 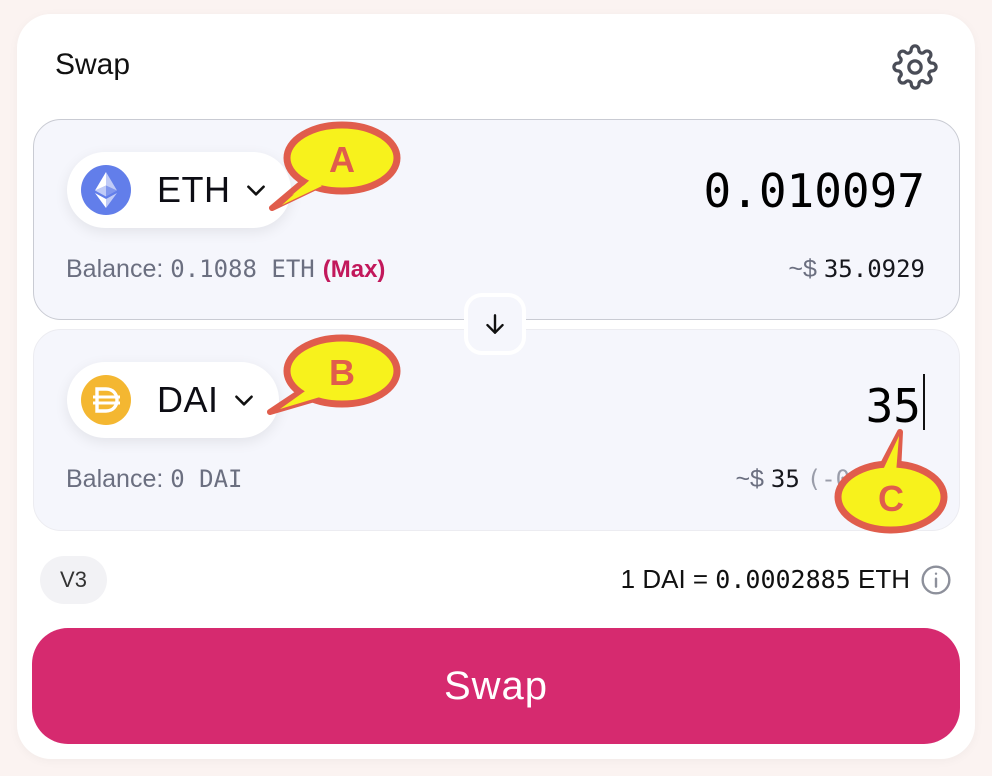 I want to click on from-balance: Balance: 0.1088 ETH (Max), so click(x=226, y=269).